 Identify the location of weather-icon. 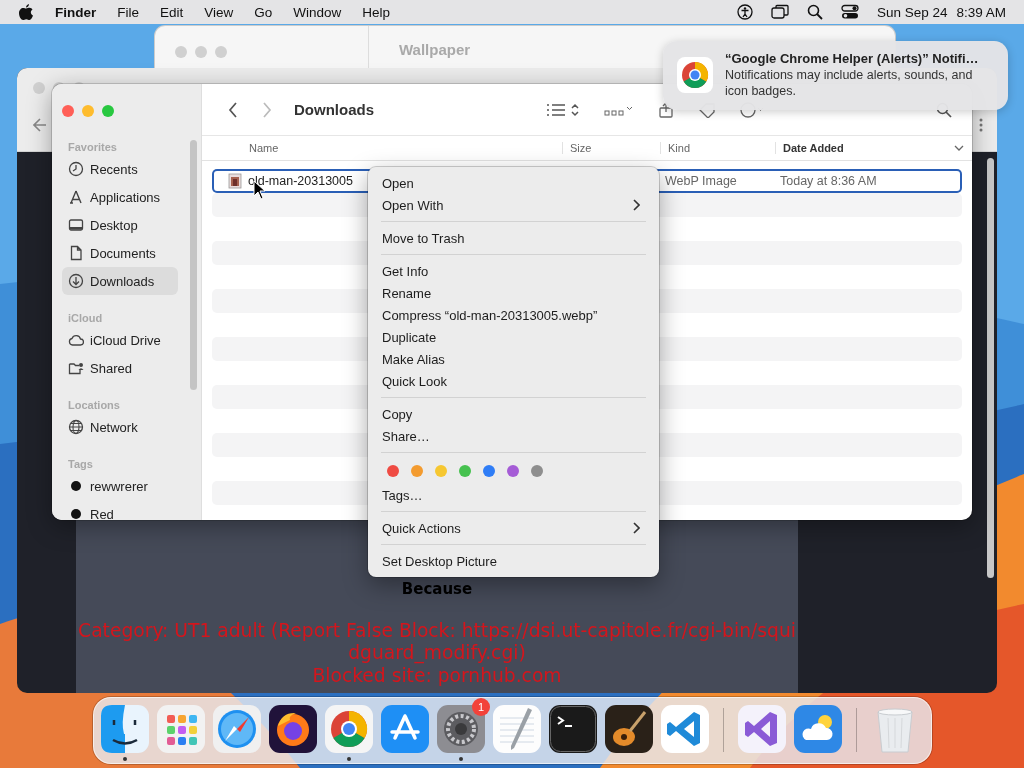
(818, 729).